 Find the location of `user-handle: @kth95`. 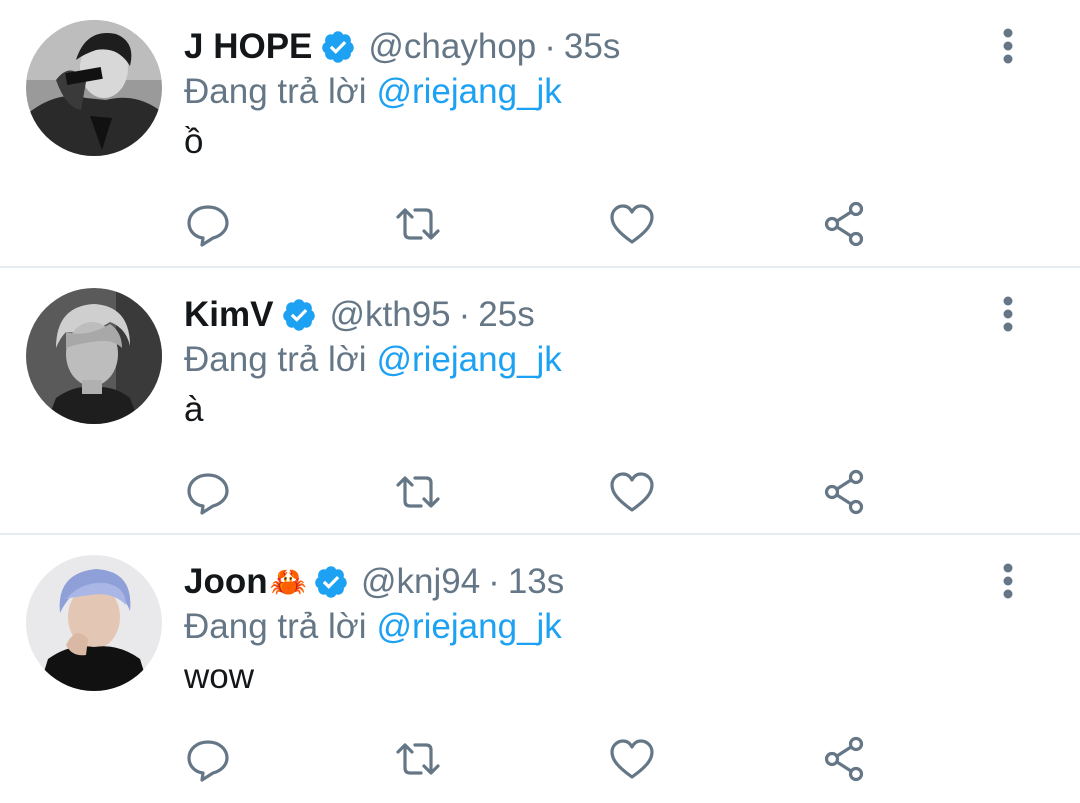

user-handle: @kth95 is located at coordinates (389, 315).